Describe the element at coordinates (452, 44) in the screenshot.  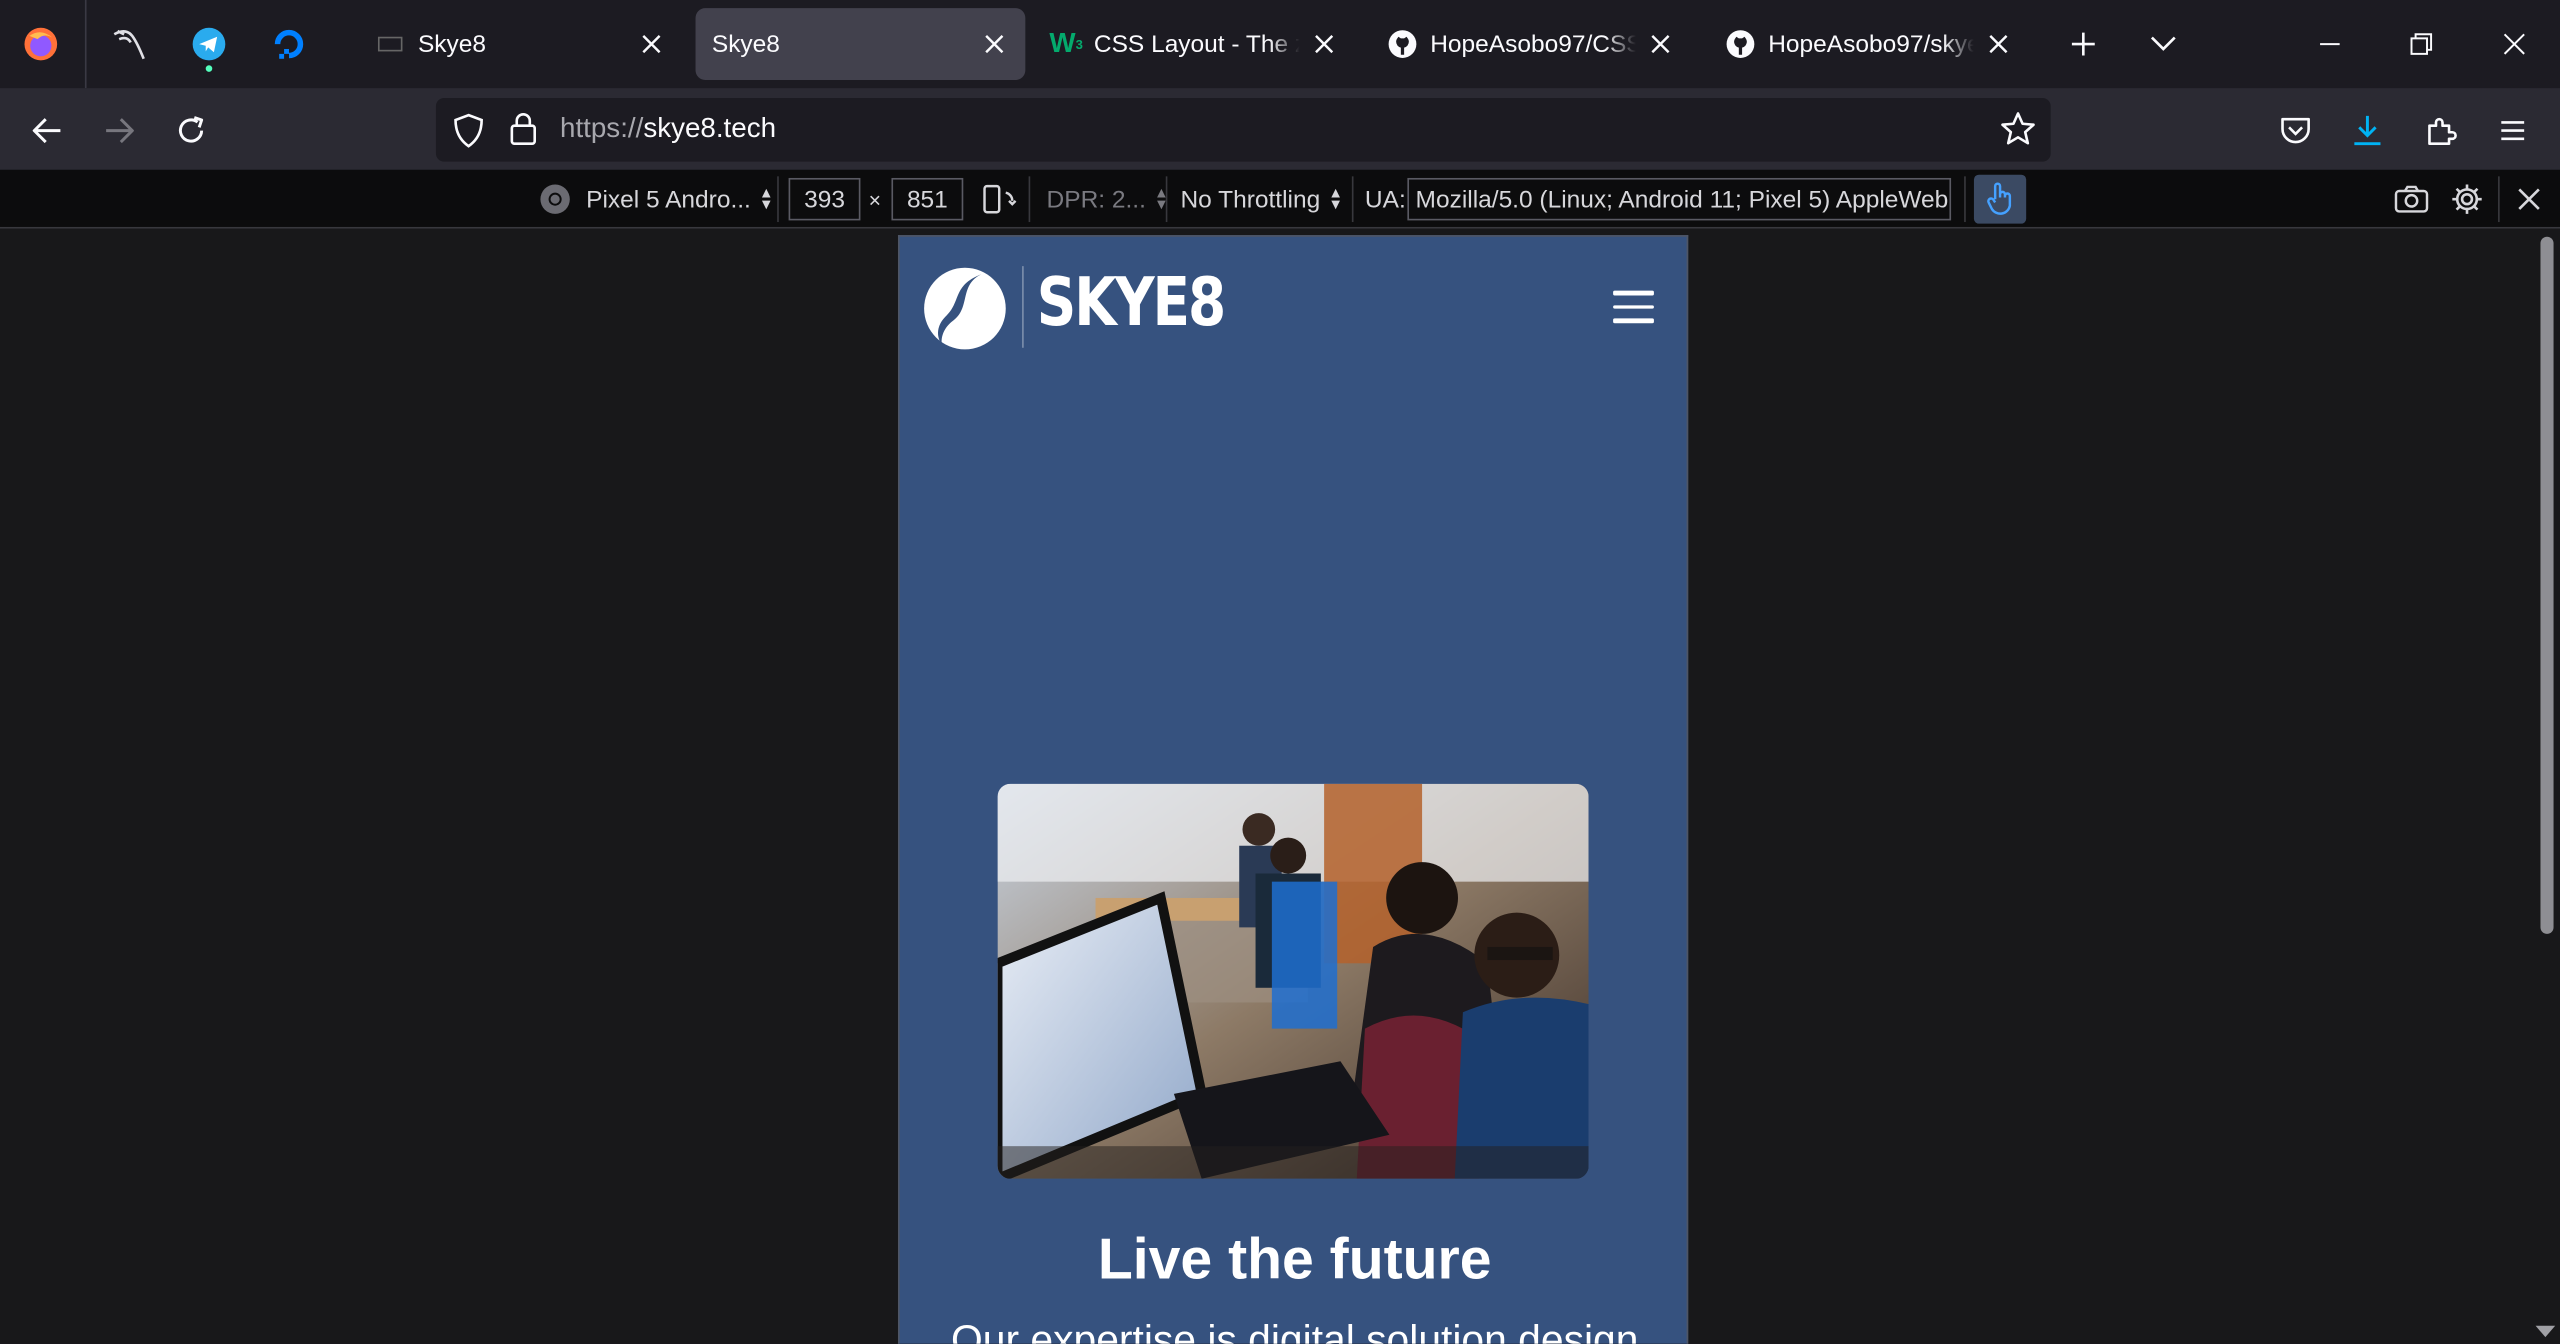
I see `tab-title: Skye8` at that location.